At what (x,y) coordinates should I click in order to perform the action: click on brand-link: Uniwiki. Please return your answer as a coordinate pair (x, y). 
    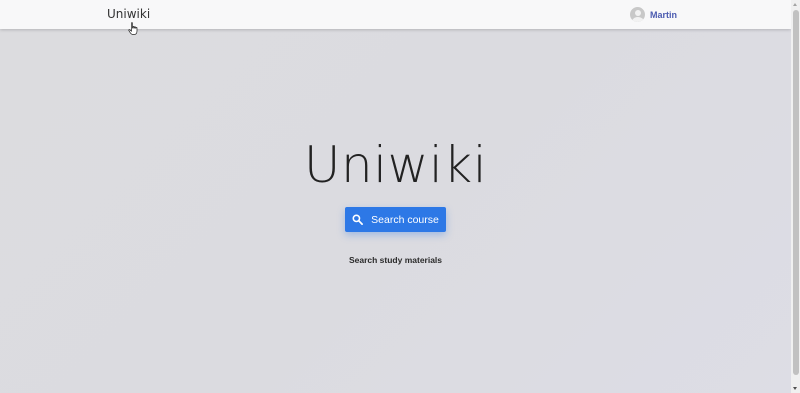
    Looking at the image, I should click on (128, 14).